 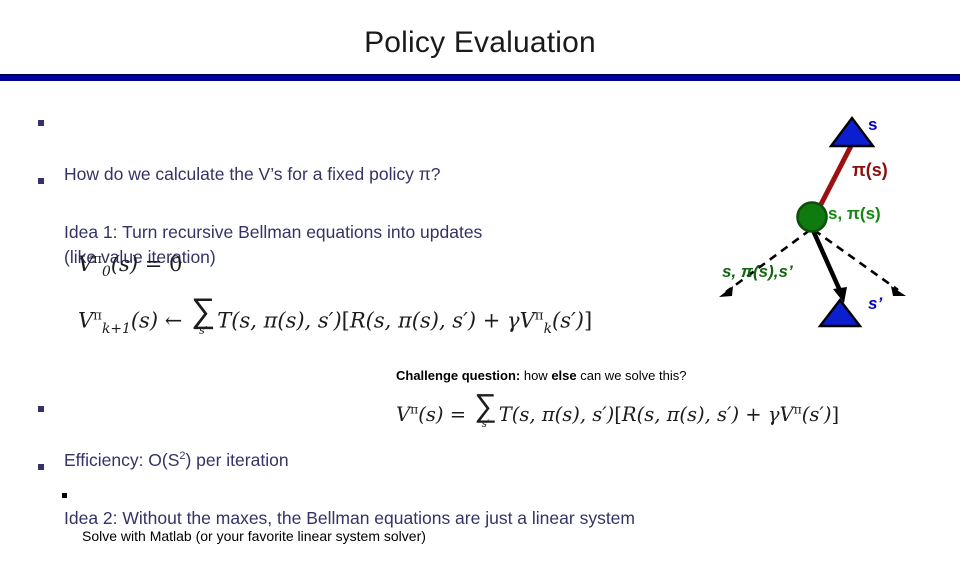 I want to click on equation-sub-k: k+1, so click(x=116, y=328).